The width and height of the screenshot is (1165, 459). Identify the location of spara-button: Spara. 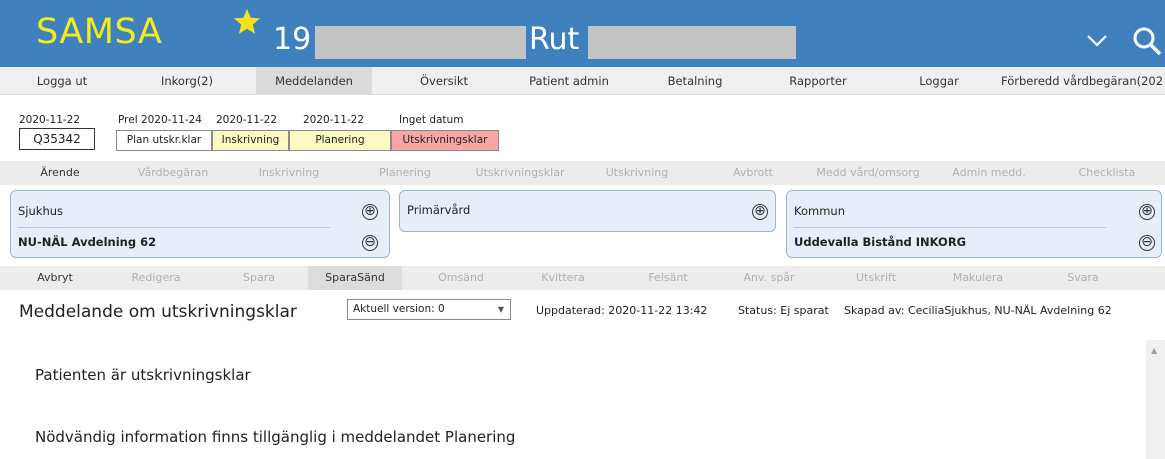
(259, 278).